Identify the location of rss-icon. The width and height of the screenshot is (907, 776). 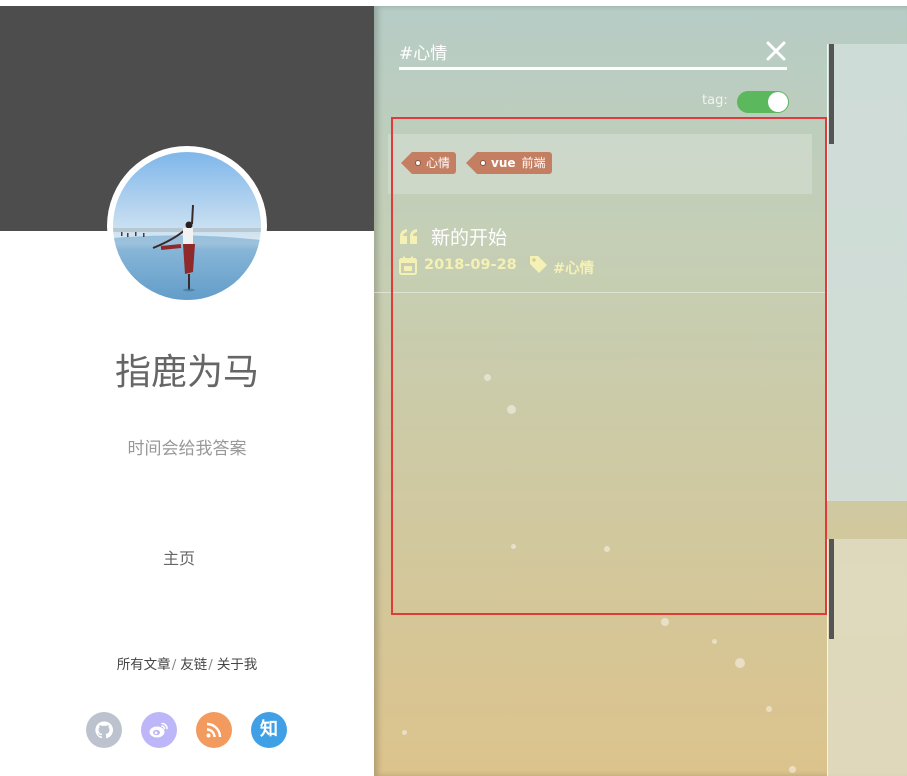
(214, 730).